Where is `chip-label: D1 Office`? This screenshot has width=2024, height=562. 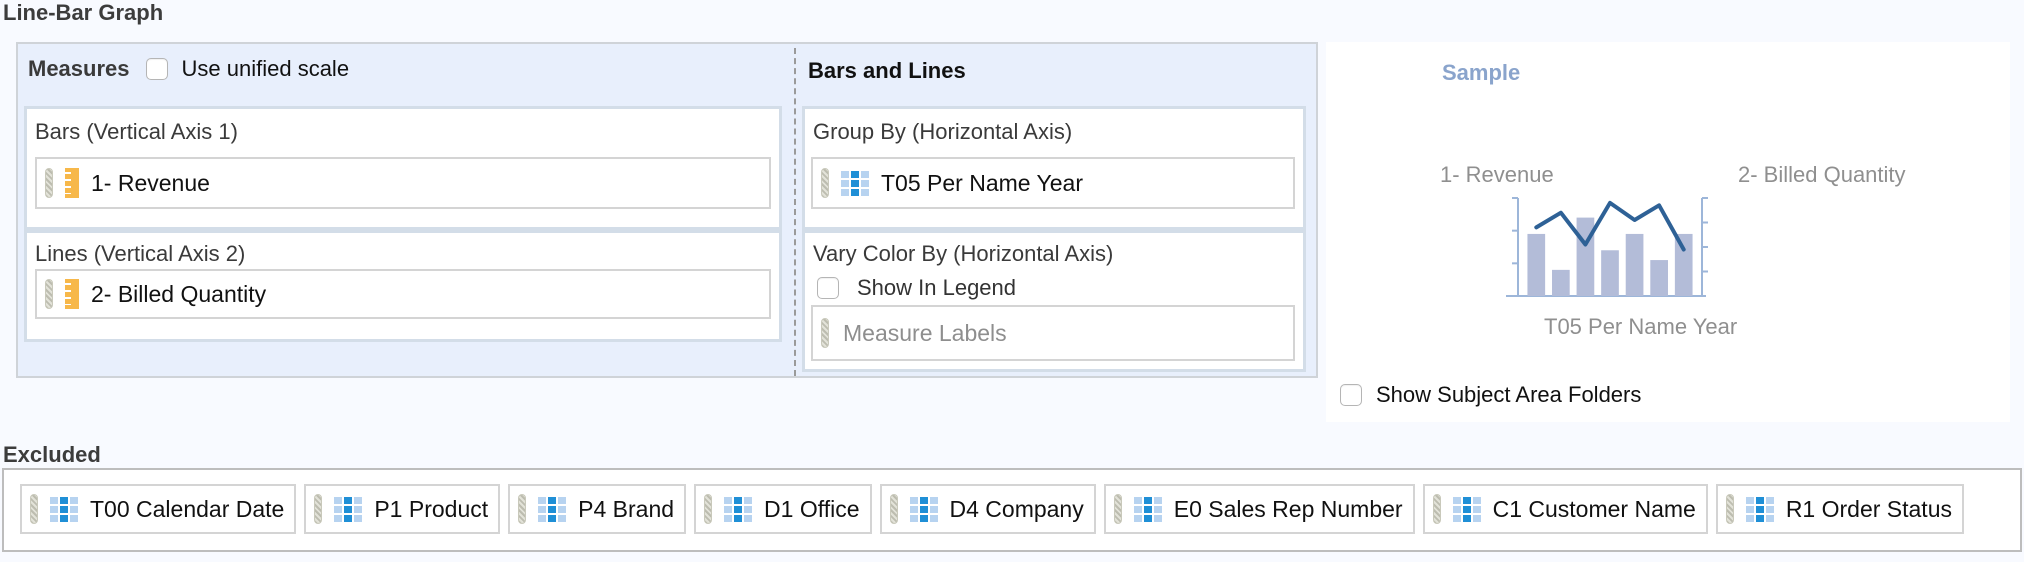 chip-label: D1 Office is located at coordinates (812, 508).